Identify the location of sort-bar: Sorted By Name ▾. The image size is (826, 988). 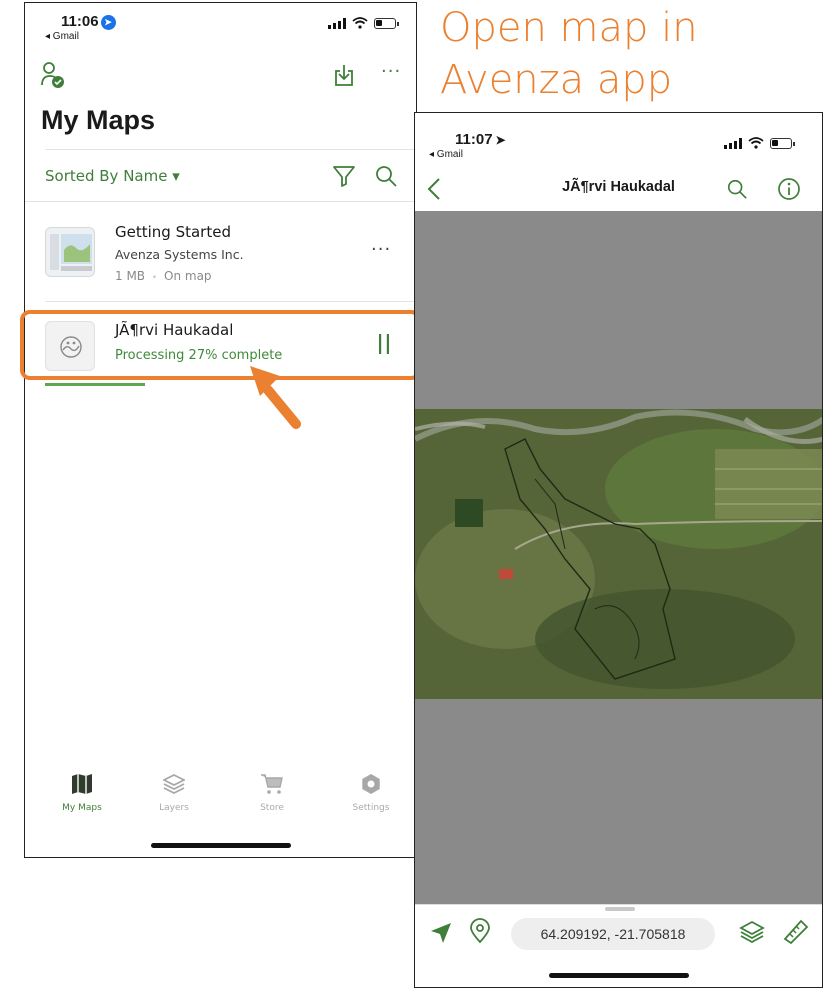
(220, 177).